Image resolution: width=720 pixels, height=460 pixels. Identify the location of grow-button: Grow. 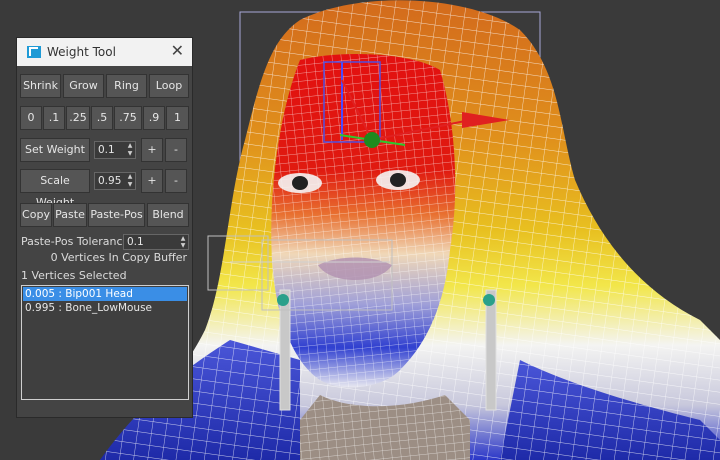
(83, 86).